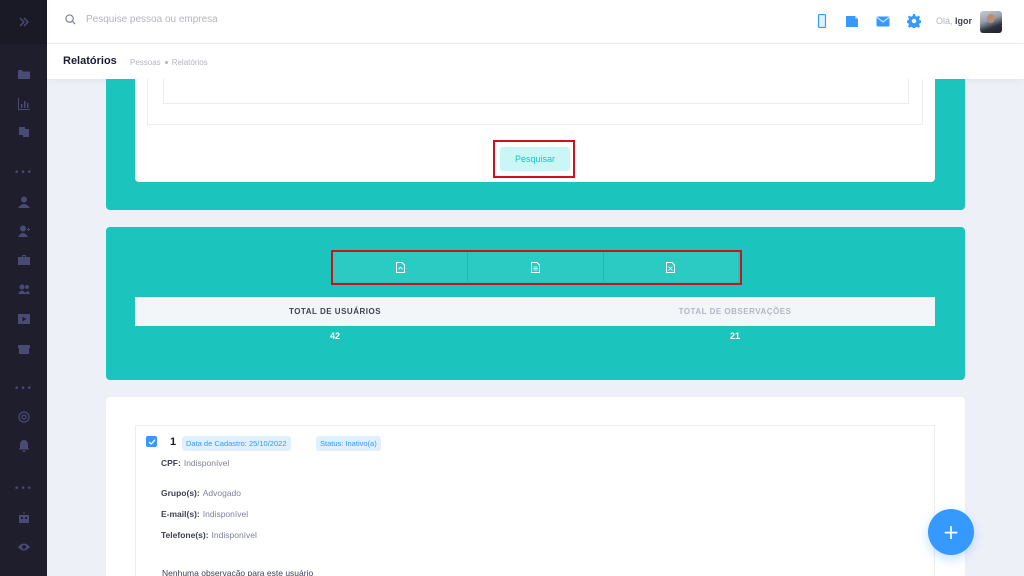 This screenshot has height=576, width=1024. I want to click on media-icon, so click(23, 319).